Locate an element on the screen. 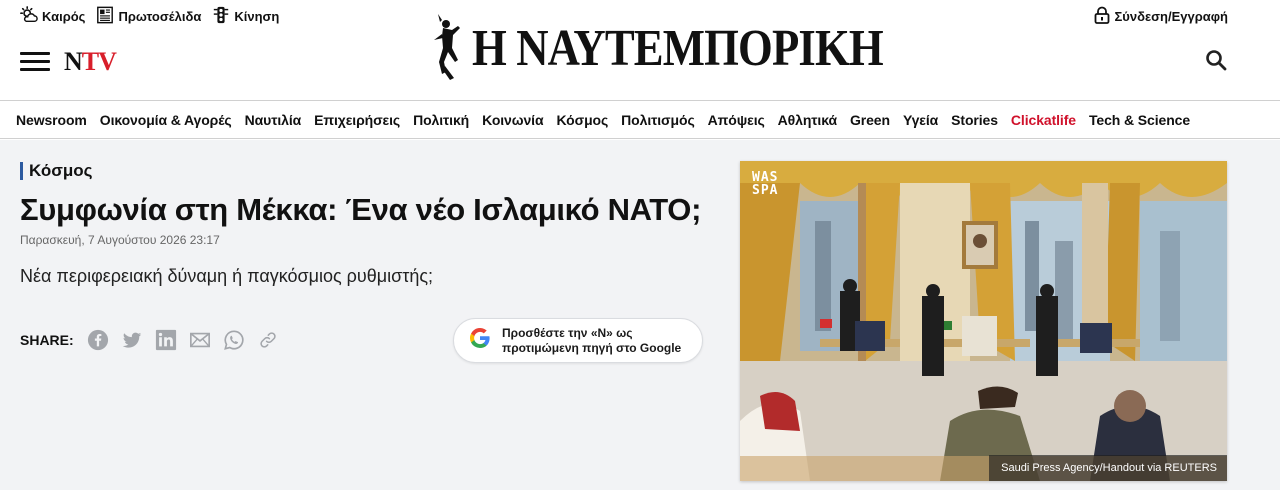 The width and height of the screenshot is (1280, 490). was-spa-badge: WAS SPA is located at coordinates (765, 184).